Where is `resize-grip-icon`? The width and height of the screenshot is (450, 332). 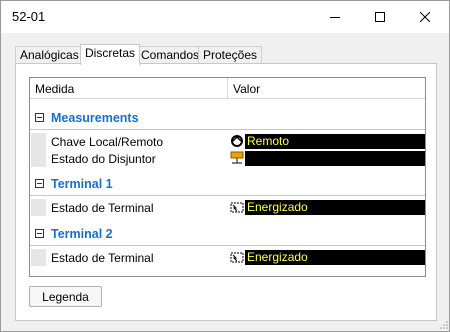
resize-grip-icon is located at coordinates (443, 325).